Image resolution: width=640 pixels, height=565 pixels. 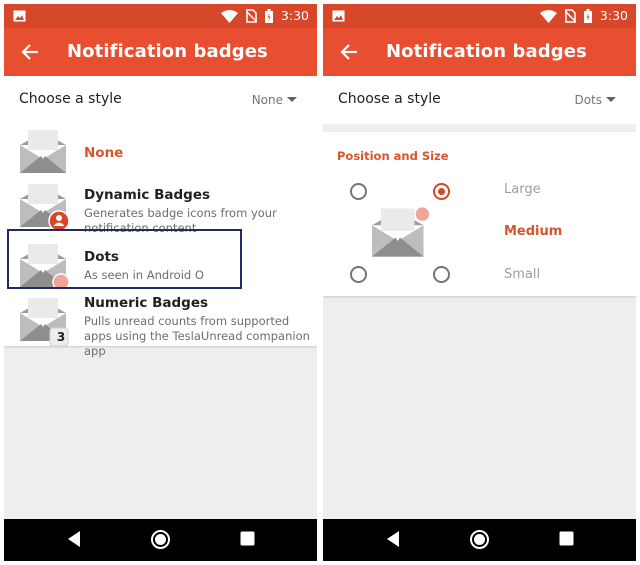 I want to click on radio-position-bottom-left, so click(x=358, y=274).